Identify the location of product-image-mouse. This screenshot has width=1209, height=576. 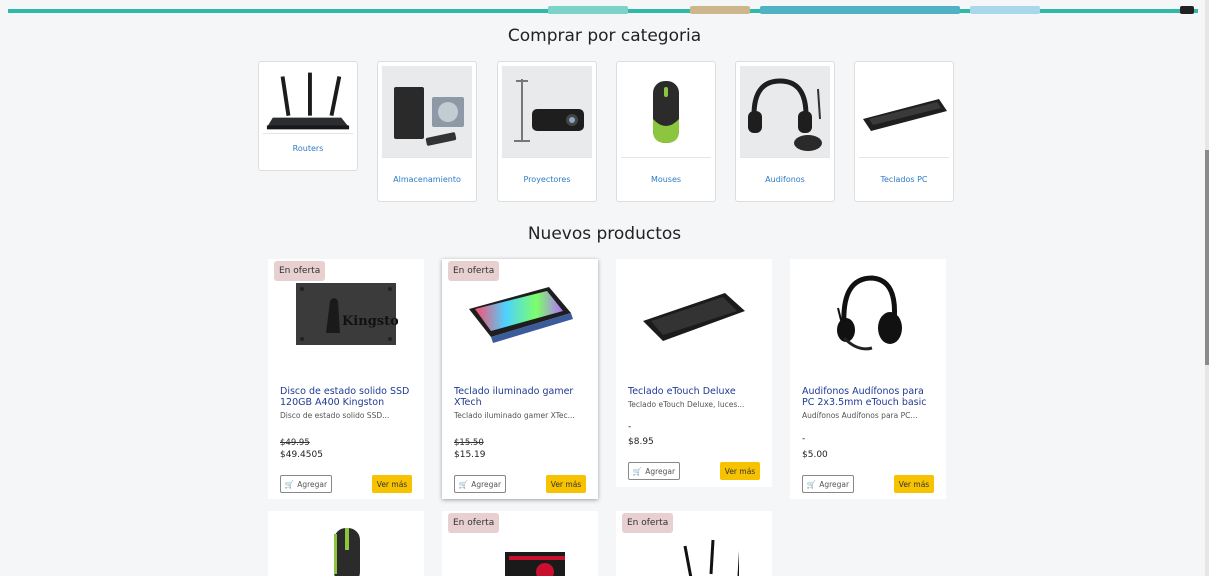
(346, 543).